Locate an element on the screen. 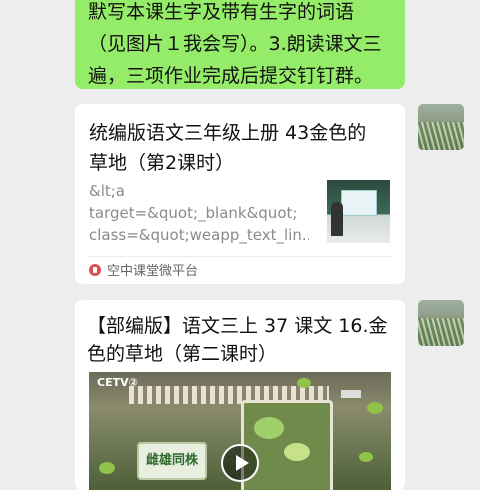 The image size is (480, 490). channel-logo: CETV② is located at coordinates (117, 382).